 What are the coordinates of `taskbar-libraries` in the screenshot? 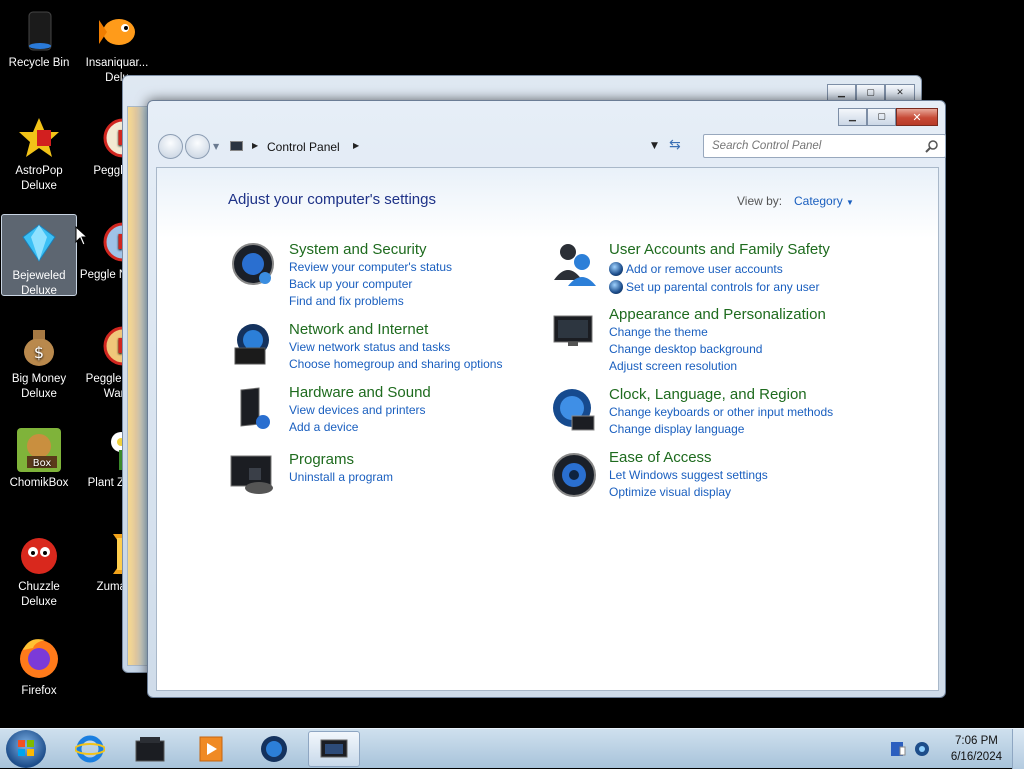 It's located at (150, 749).